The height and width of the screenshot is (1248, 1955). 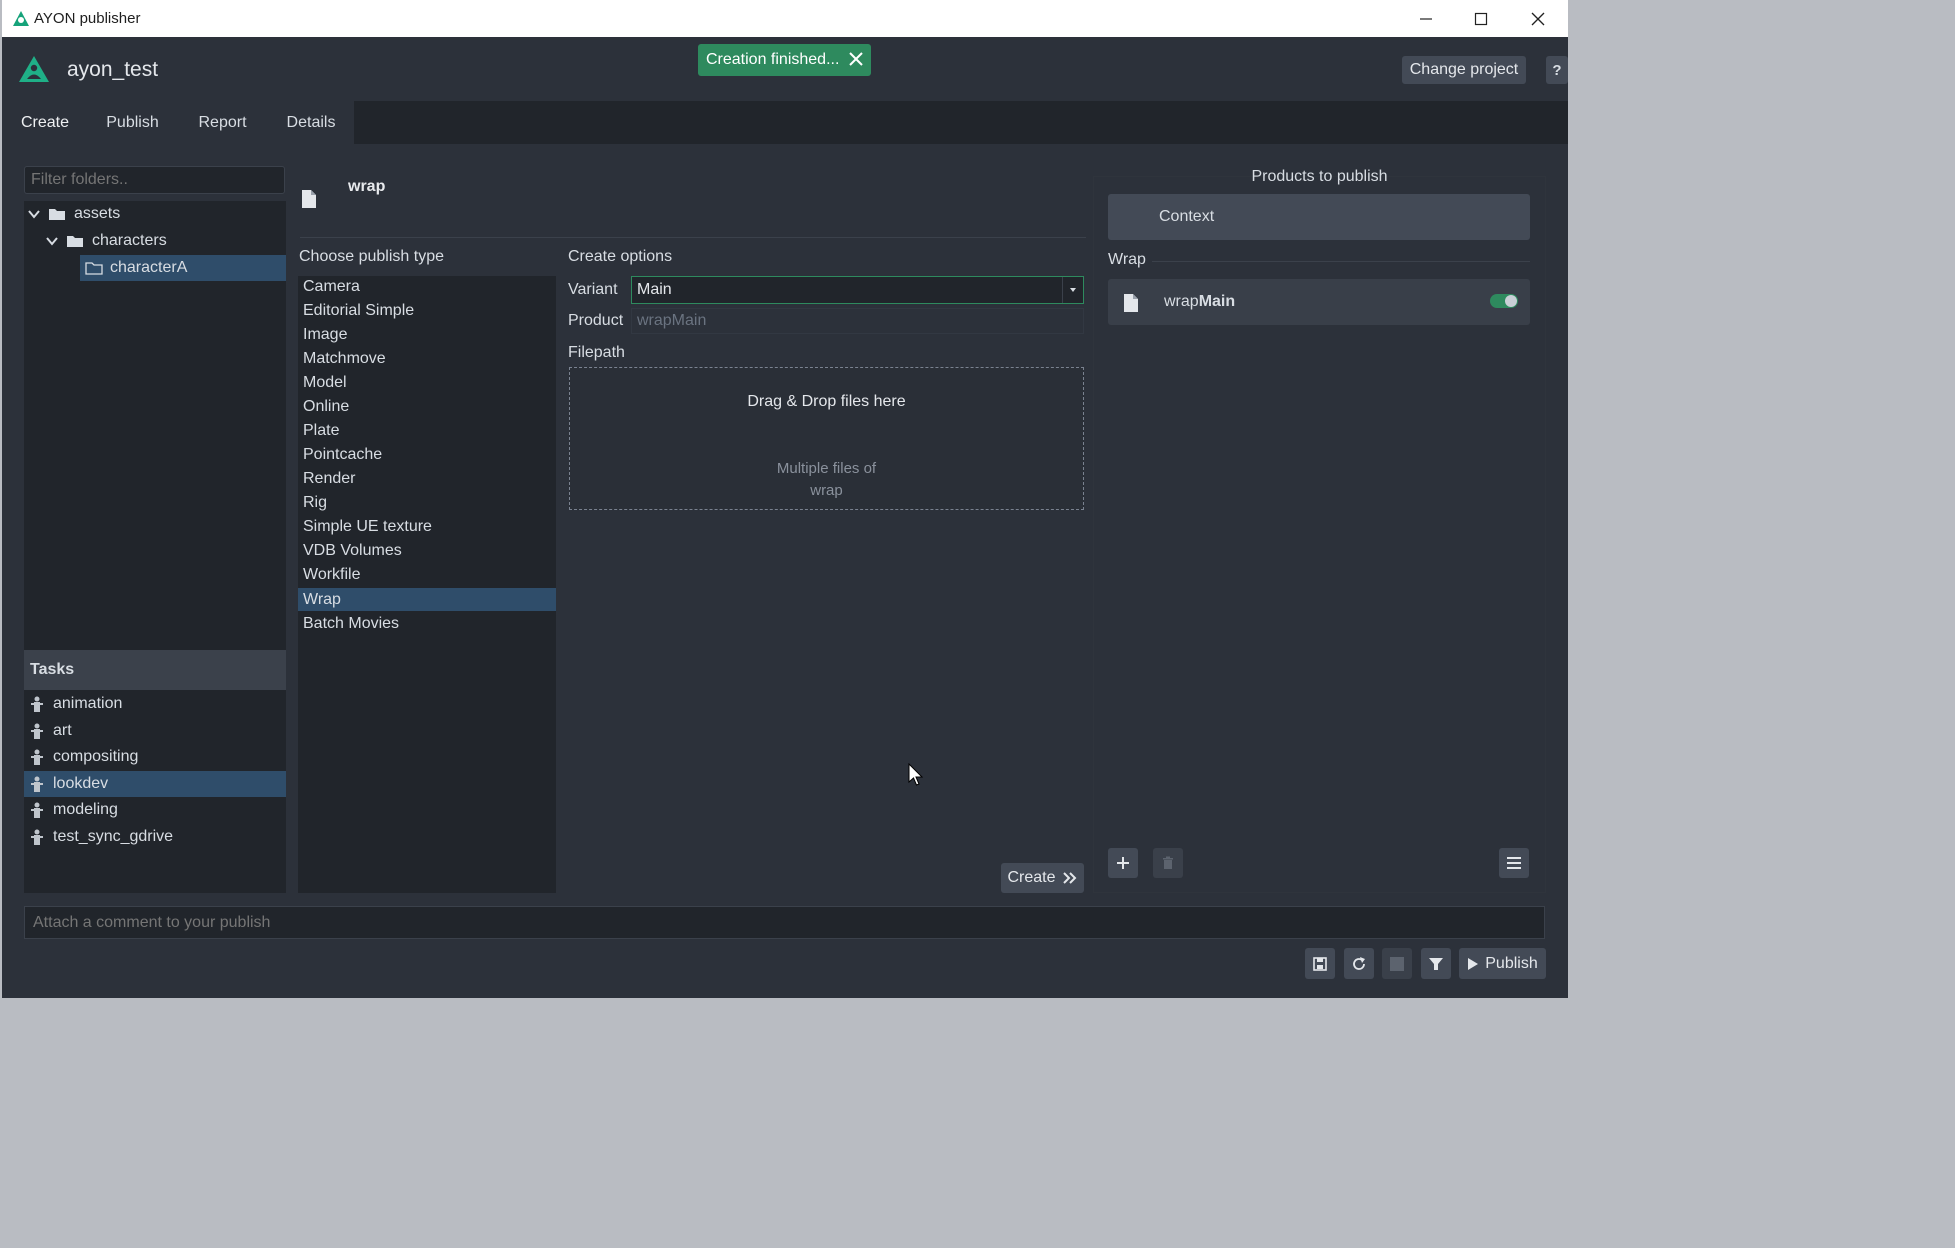 What do you see at coordinates (1473, 963) in the screenshot?
I see `play-icon` at bounding box center [1473, 963].